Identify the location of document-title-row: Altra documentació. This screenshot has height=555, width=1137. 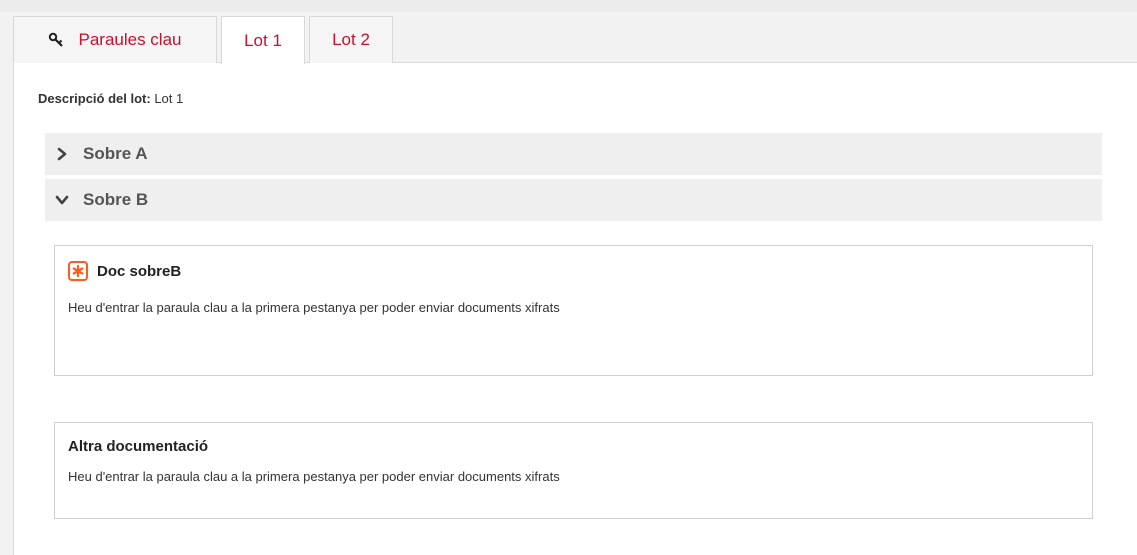
(138, 446).